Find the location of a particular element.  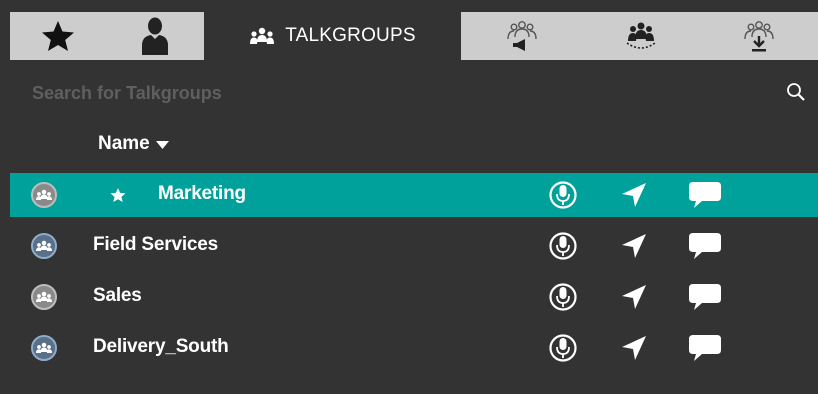

group-download-icon is located at coordinates (759, 36).